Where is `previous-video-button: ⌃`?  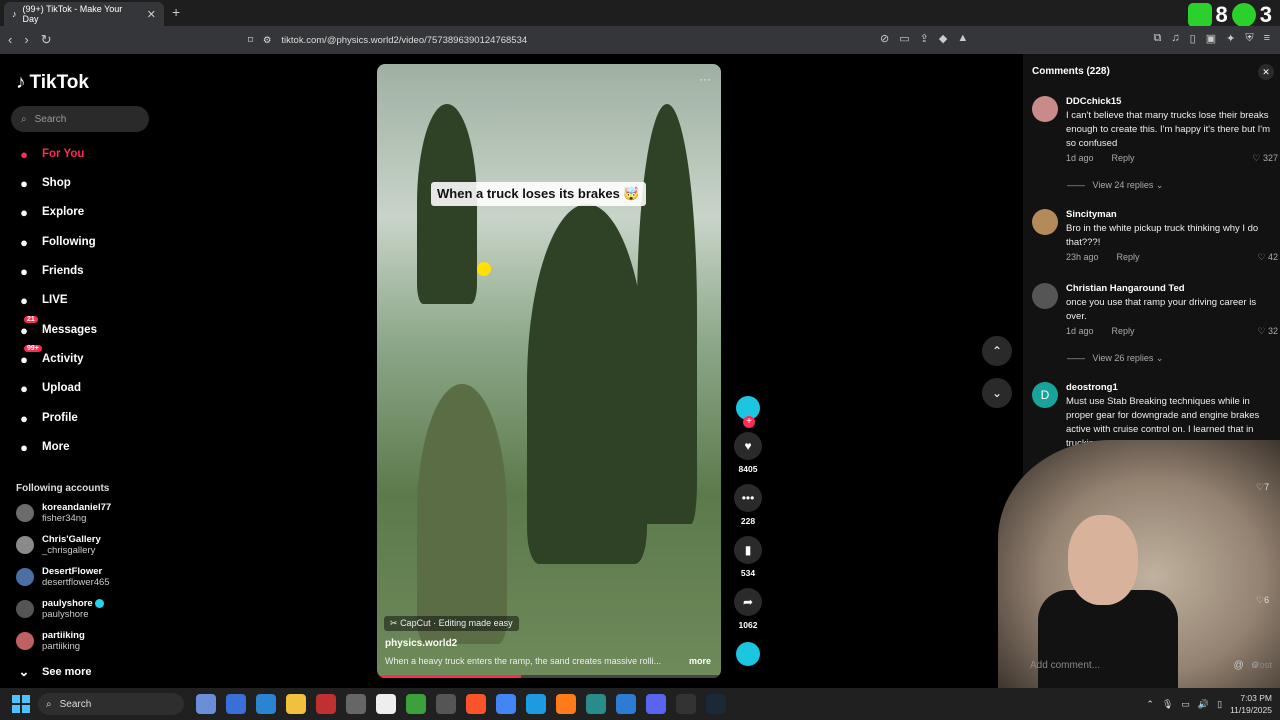 previous-video-button: ⌃ is located at coordinates (997, 351).